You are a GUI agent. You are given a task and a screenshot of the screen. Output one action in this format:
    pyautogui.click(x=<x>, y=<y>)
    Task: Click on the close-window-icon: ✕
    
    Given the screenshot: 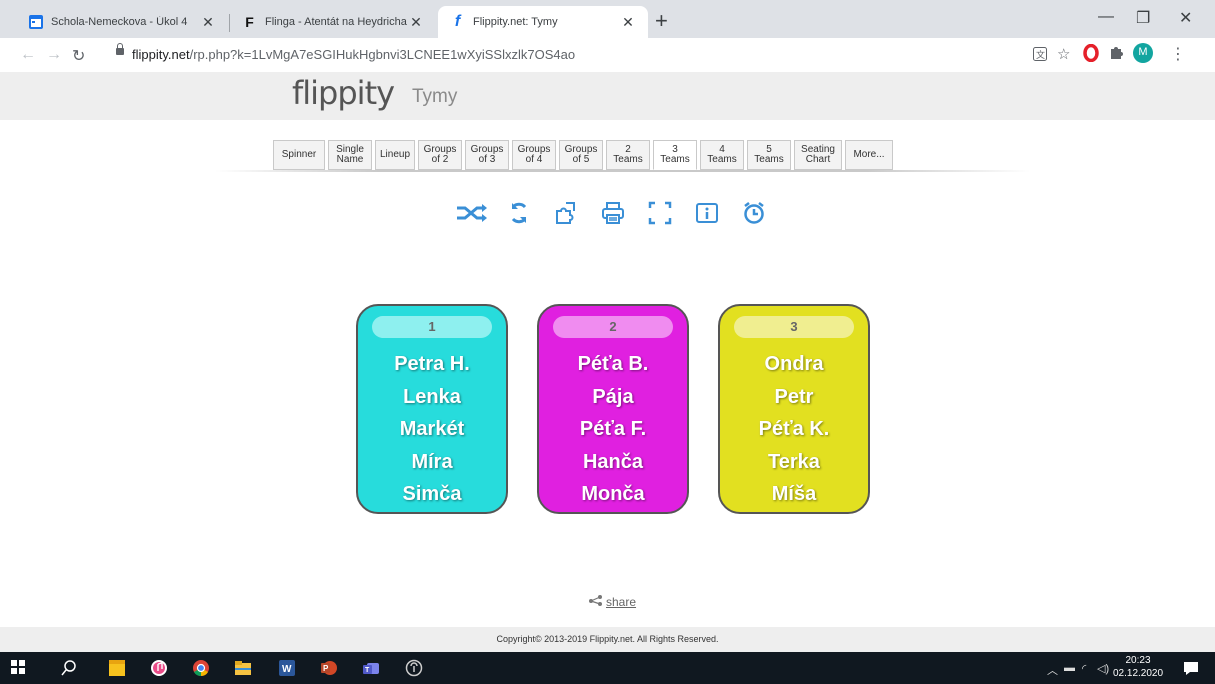 What is the action you would take?
    pyautogui.click(x=1185, y=18)
    